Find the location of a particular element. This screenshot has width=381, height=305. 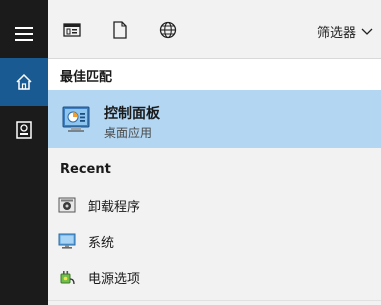

globe-icon is located at coordinates (168, 30).